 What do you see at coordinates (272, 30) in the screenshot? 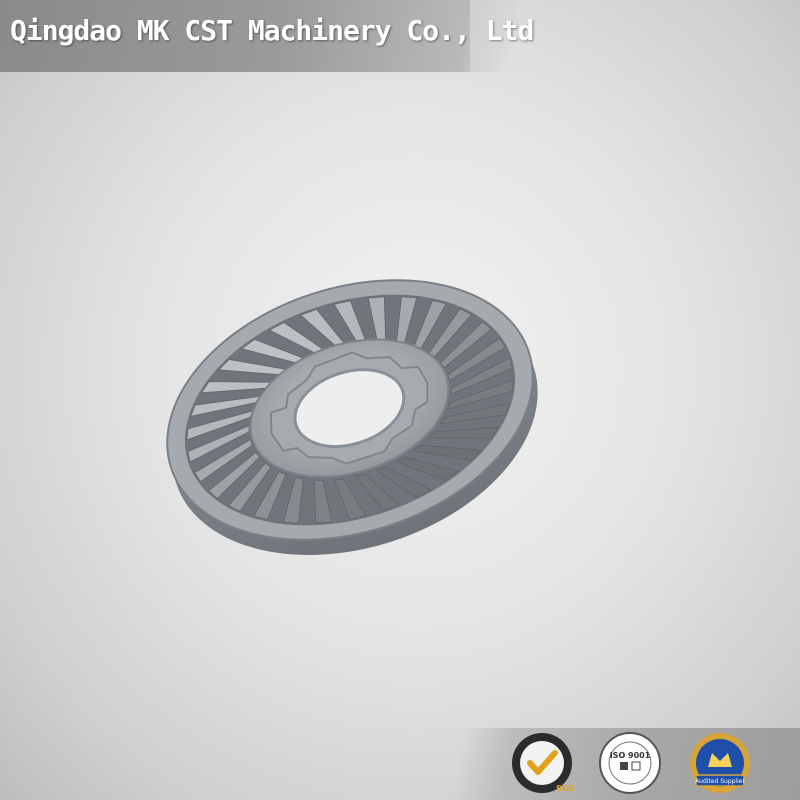
I see `company-title: Qingdao MK CST Machinery Co., Ltd` at bounding box center [272, 30].